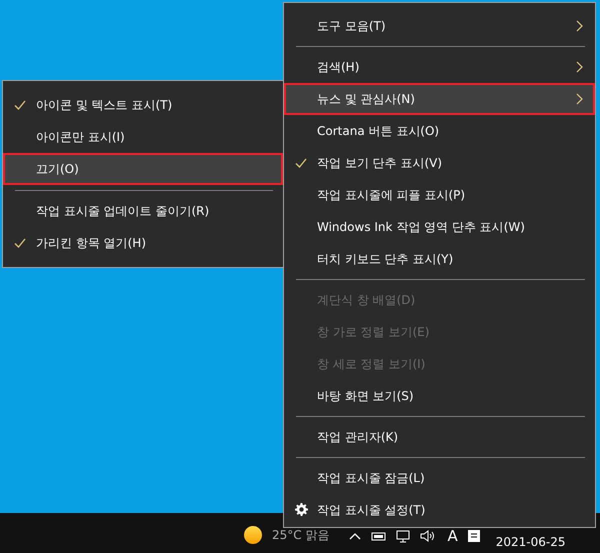  I want to click on menu-item: 뉴스 및 관심사(N), so click(439, 99).